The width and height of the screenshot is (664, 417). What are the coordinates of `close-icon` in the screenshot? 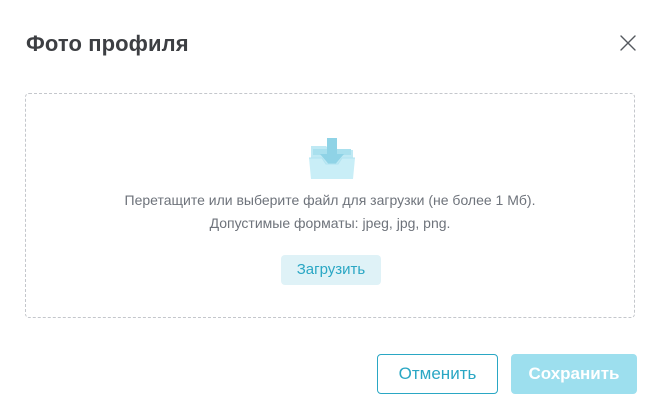 It's located at (628, 43).